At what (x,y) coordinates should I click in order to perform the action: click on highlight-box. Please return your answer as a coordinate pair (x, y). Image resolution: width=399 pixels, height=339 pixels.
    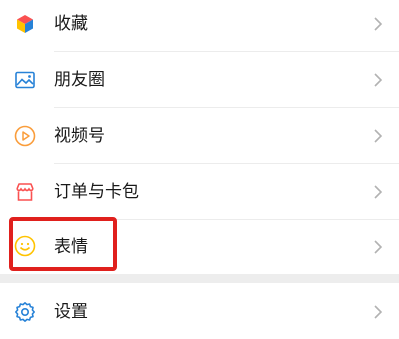
    Looking at the image, I should click on (63, 244).